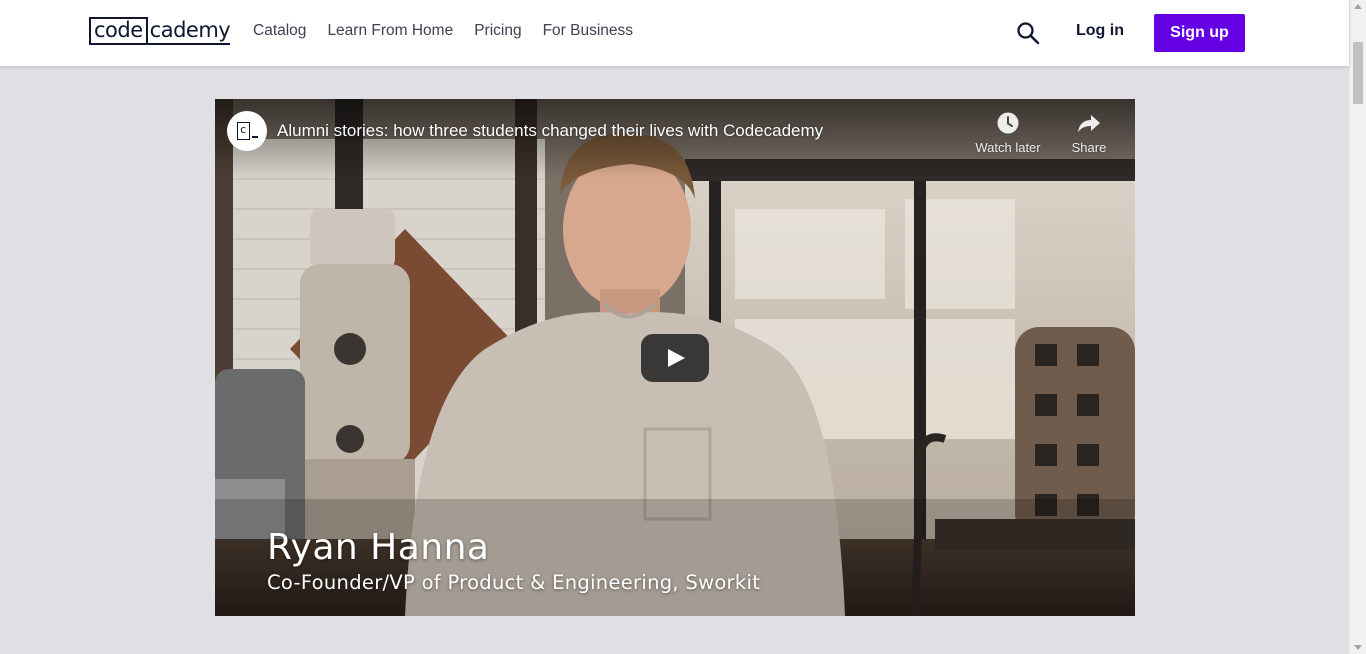 The width and height of the screenshot is (1366, 654). I want to click on scrollbar-thumb, so click(1358, 73).